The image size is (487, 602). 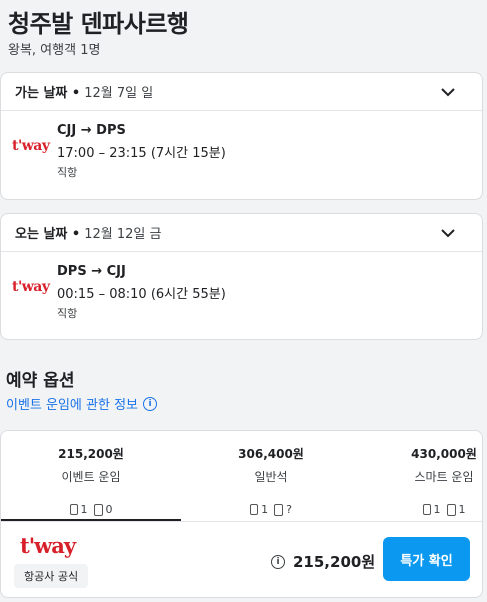 I want to click on fare-option-event: 215,200원 이벤트 운임 1 0, so click(x=91, y=476).